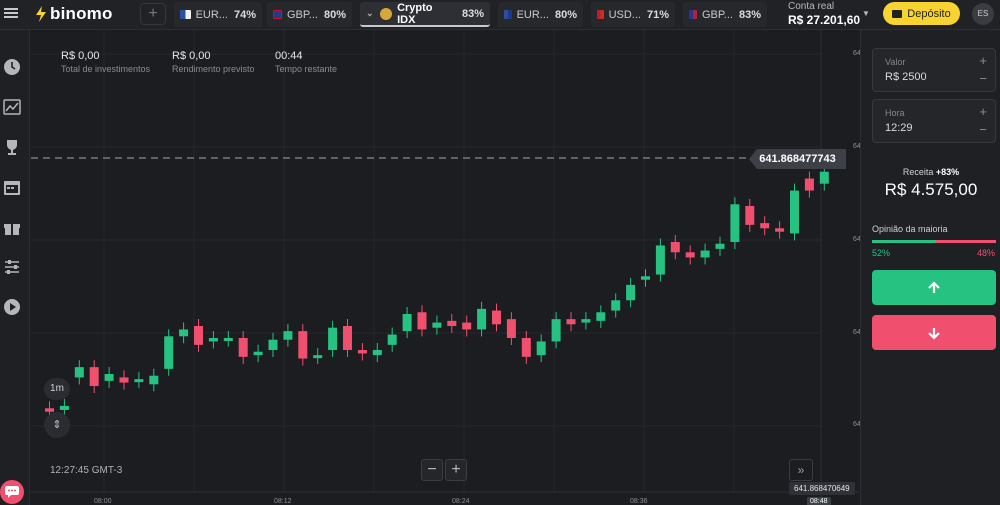  Describe the element at coordinates (12, 307) in the screenshot. I see `play-icon` at that location.